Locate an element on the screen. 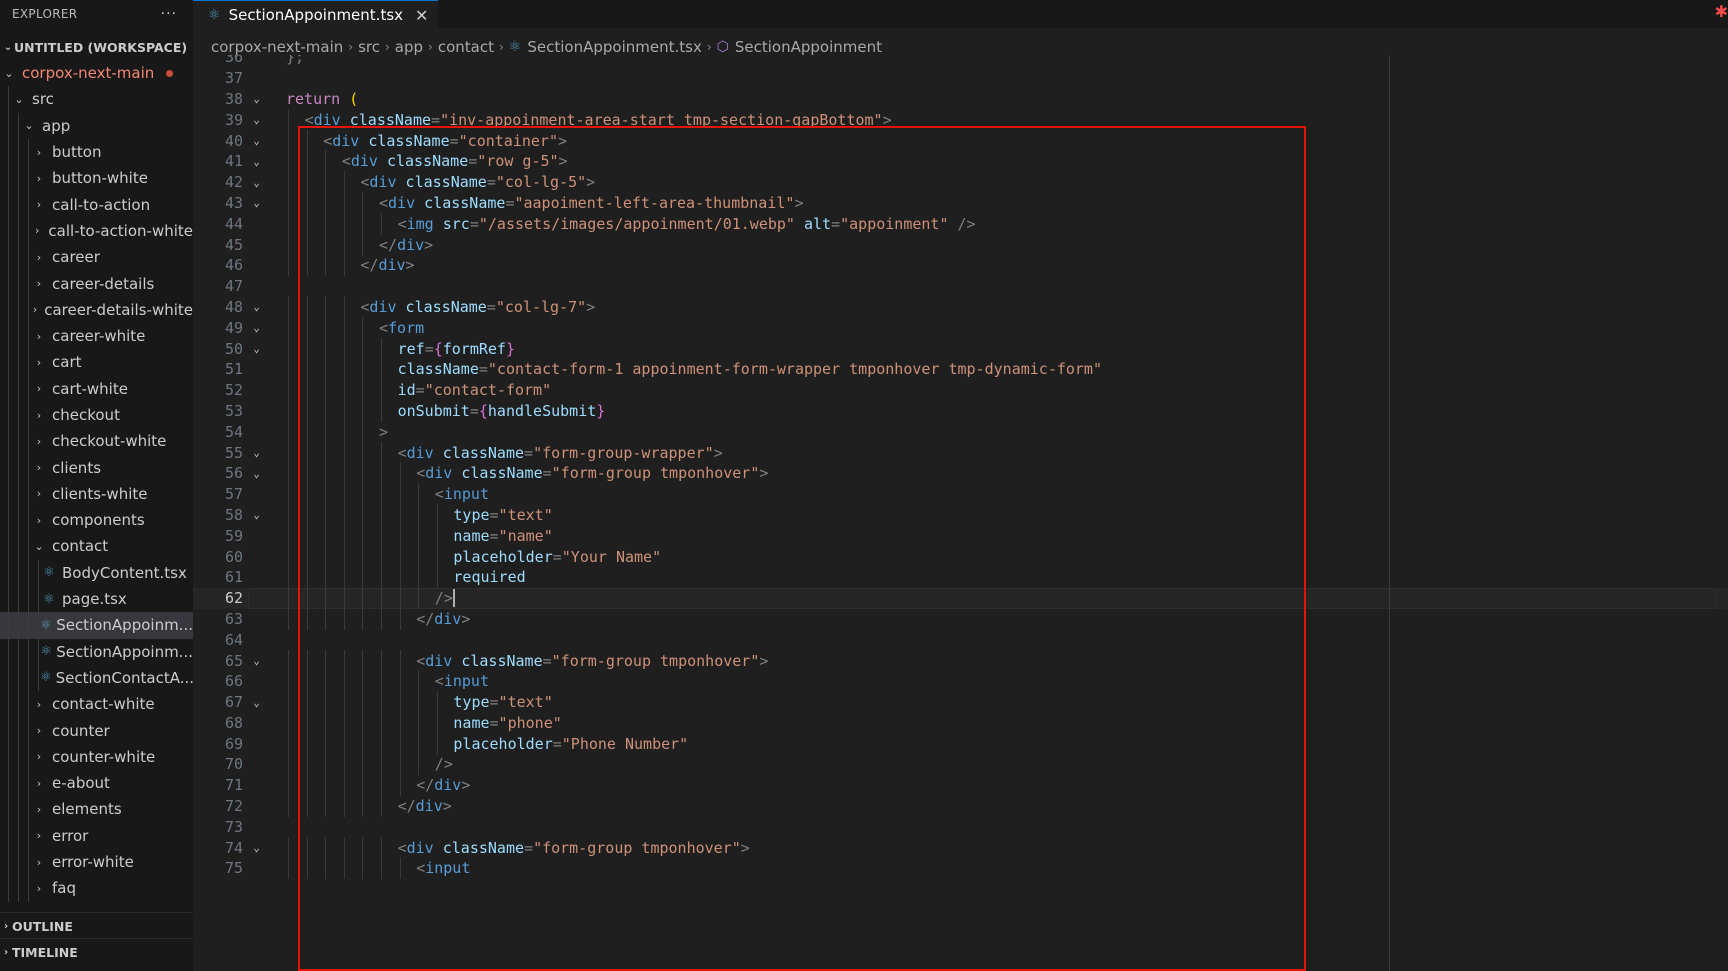 The image size is (1728, 971). code-line: 61 required is located at coordinates (960, 577).